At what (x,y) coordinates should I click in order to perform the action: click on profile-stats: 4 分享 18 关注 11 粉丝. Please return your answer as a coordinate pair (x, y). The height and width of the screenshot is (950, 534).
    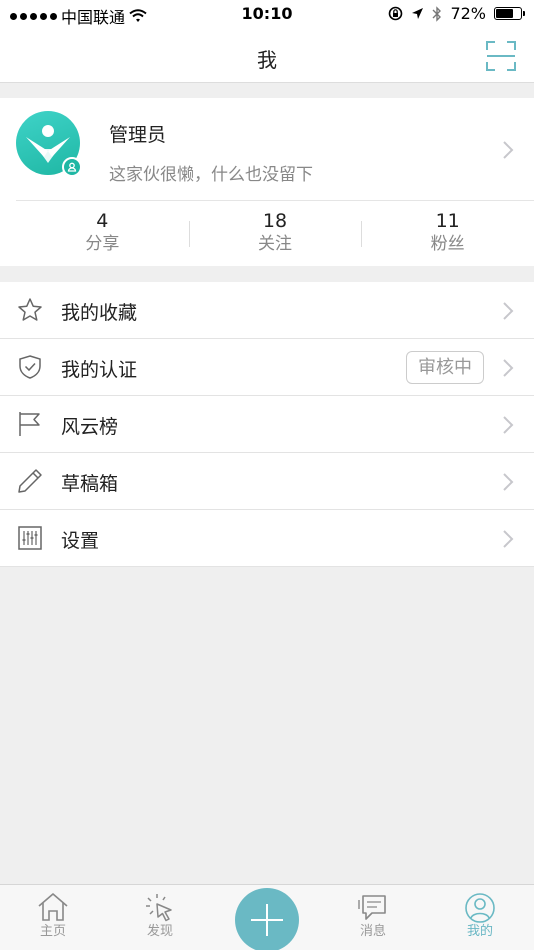
    Looking at the image, I should click on (275, 232).